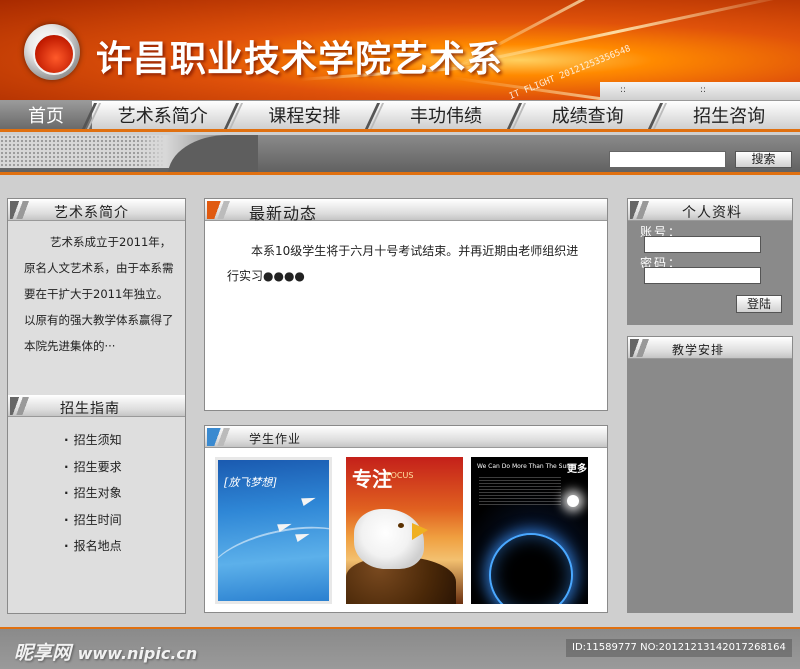 The height and width of the screenshot is (669, 800). Describe the element at coordinates (137, 653) in the screenshot. I see `watermark-url: www.nipic.cn` at that location.